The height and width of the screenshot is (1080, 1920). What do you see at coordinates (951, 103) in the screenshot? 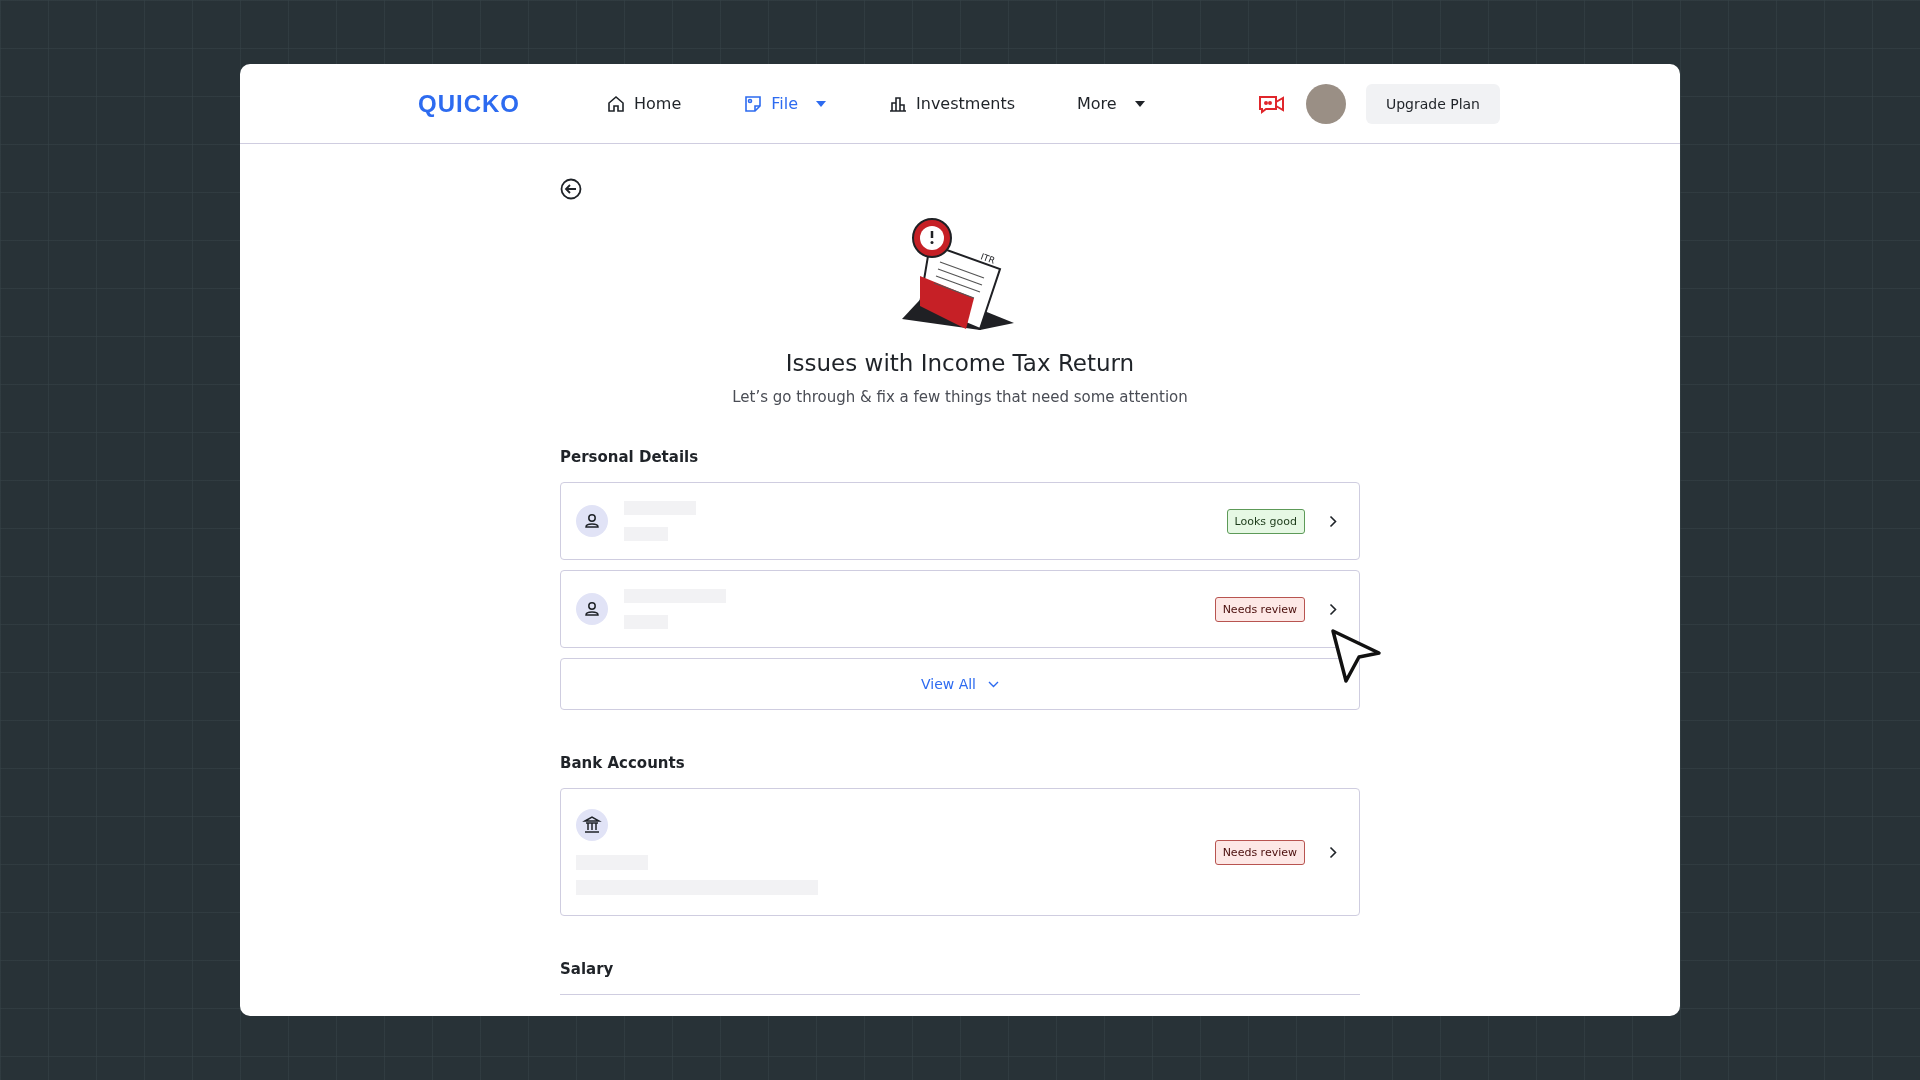
I see `nav-item: Investments` at bounding box center [951, 103].